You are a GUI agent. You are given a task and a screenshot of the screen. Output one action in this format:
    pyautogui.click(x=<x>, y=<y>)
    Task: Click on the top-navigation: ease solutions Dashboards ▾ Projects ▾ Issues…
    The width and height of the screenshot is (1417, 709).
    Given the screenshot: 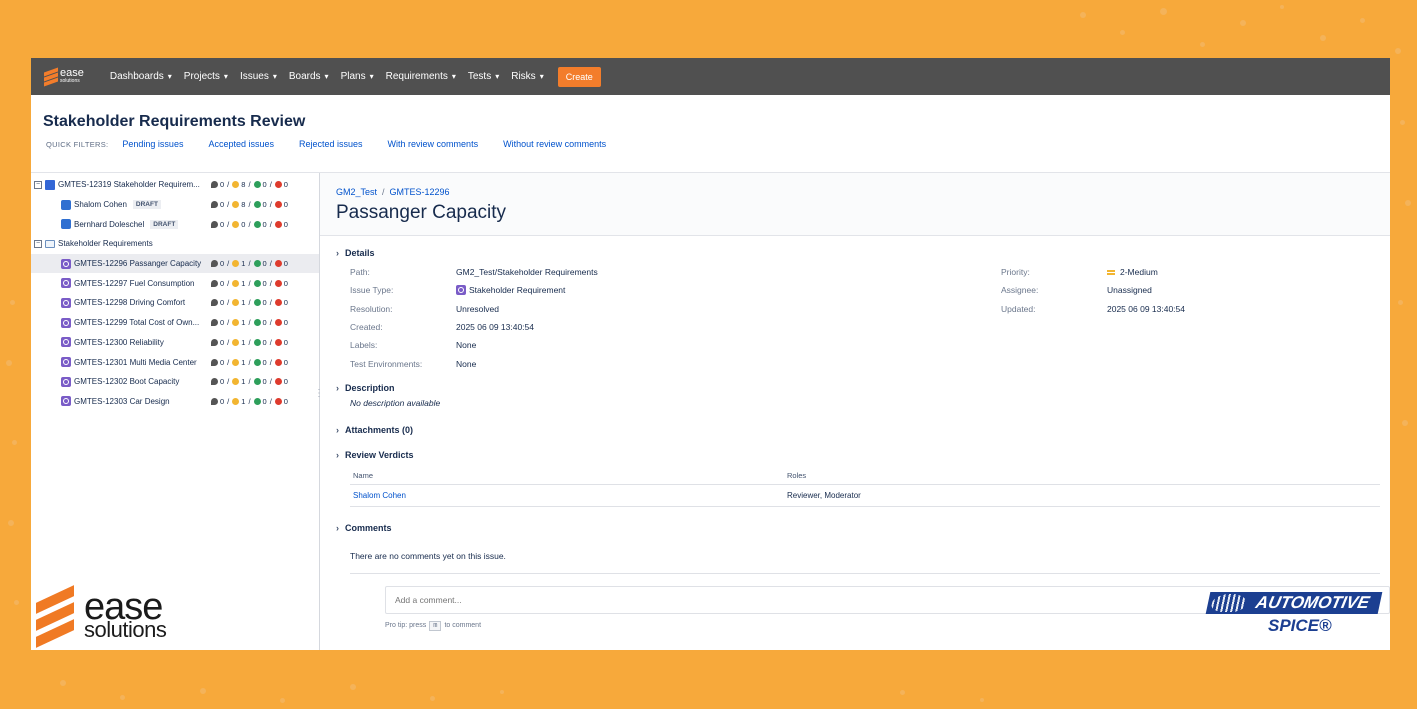 What is the action you would take?
    pyautogui.click(x=710, y=76)
    